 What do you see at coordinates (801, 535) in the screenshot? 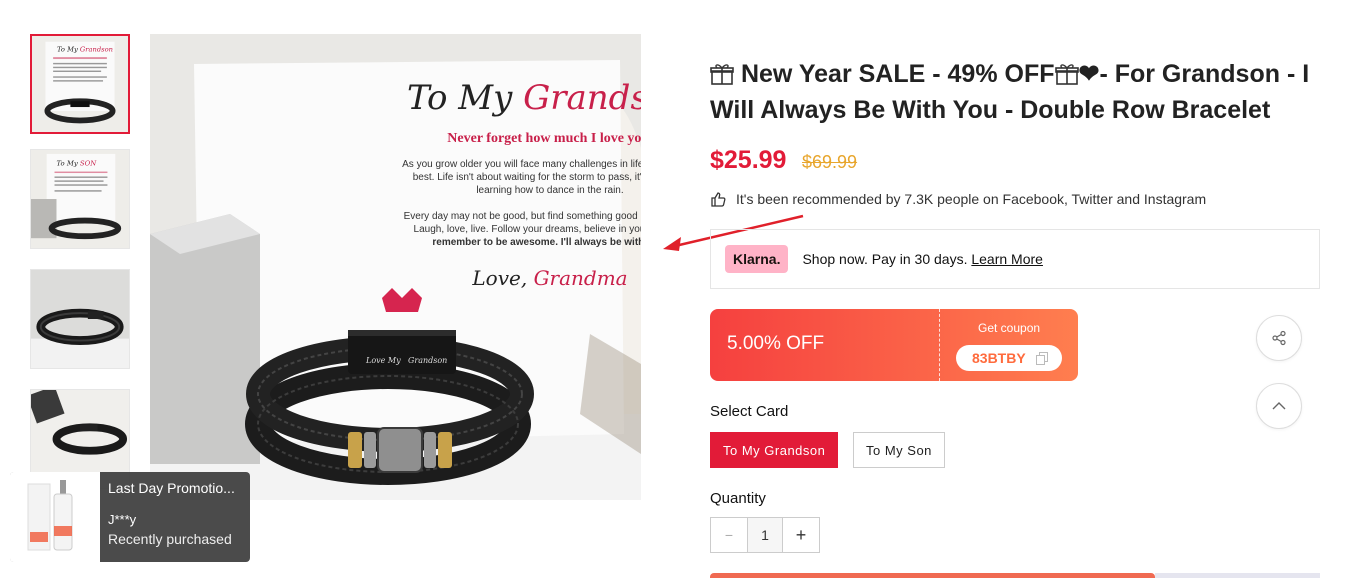
I see `quantity-increase-button: +` at bounding box center [801, 535].